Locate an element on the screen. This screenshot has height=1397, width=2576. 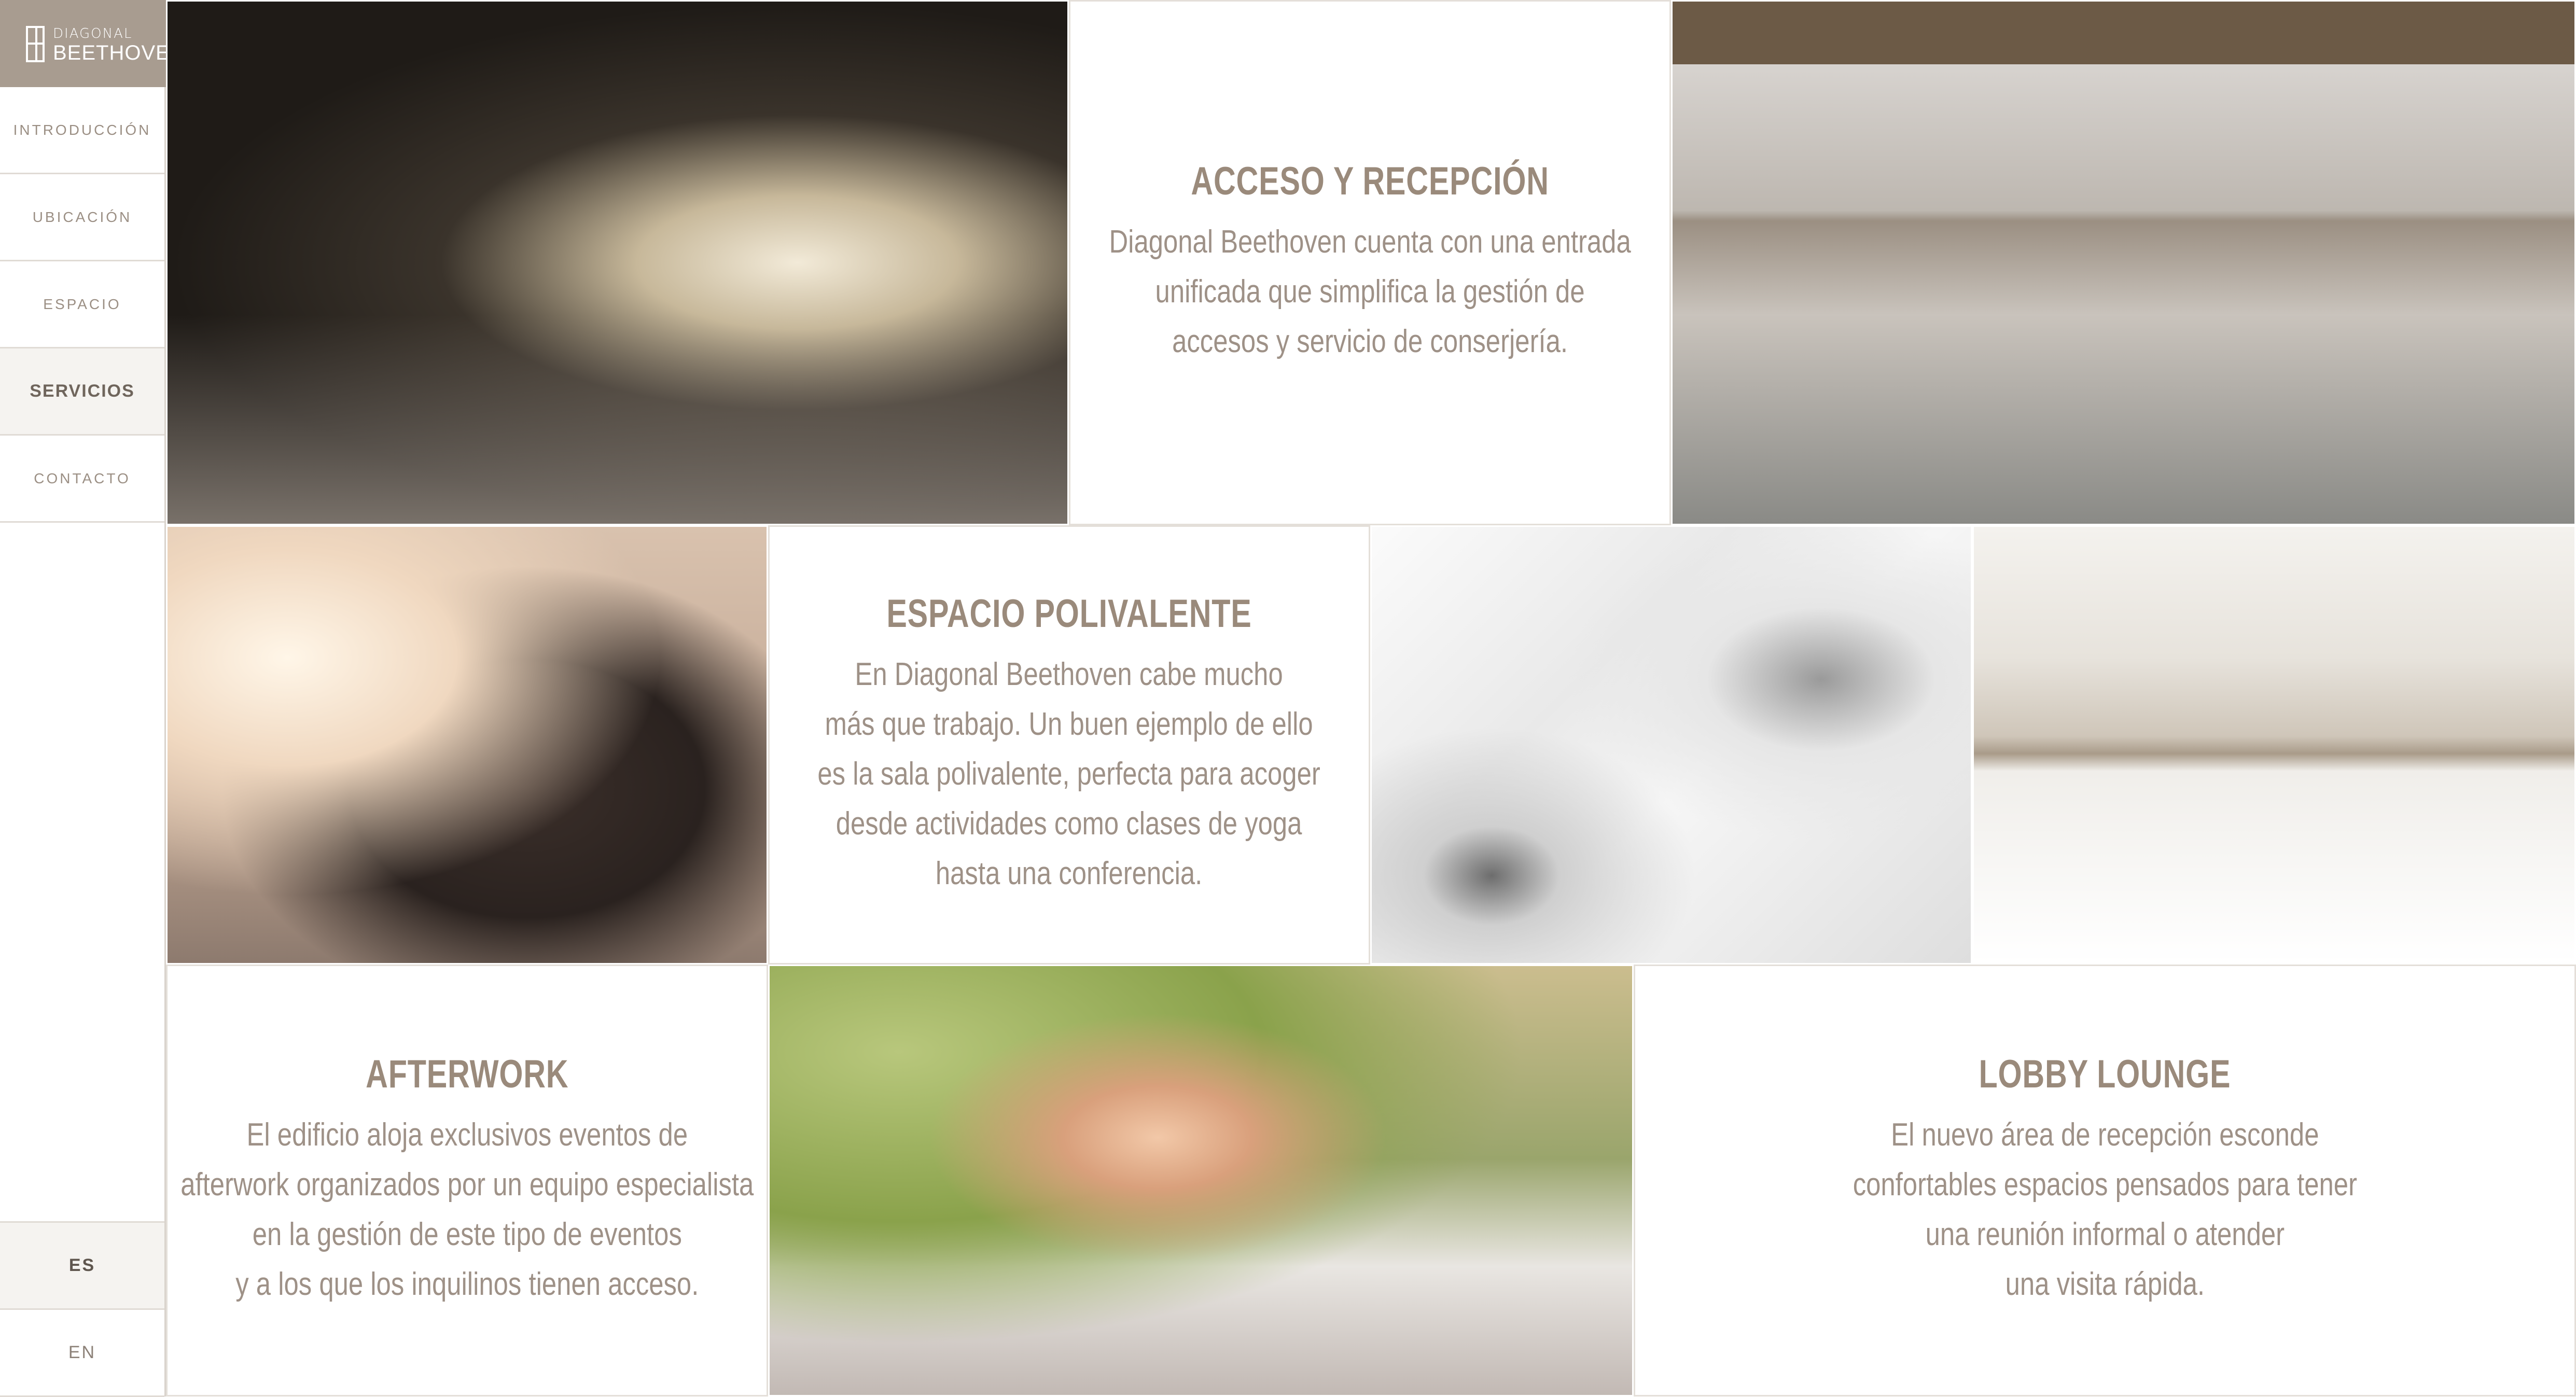
text-line: hasta una conferencia. is located at coordinates (1069, 874).